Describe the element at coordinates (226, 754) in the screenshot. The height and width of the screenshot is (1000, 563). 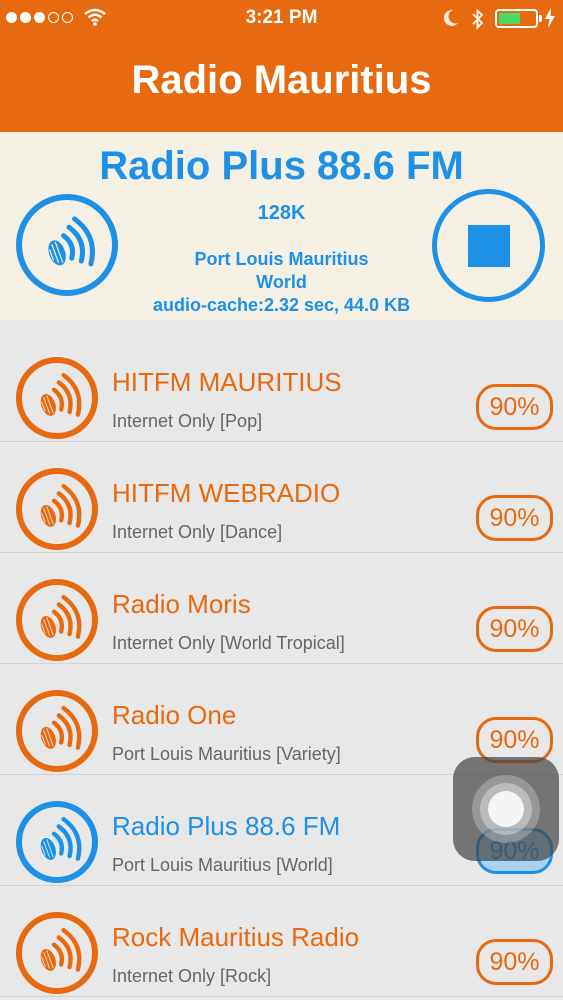
I see `station-subtitle: Port Louis Mauritius [Variety]` at that location.